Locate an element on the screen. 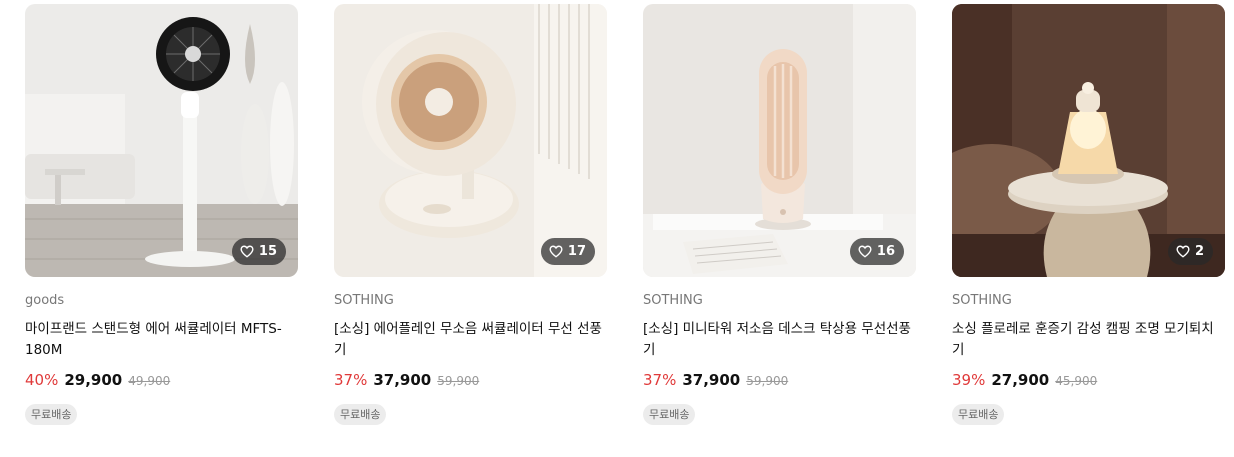 Image resolution: width=1234 pixels, height=457 pixels. product-image-lamp-repeller: 2 is located at coordinates (1088, 140).